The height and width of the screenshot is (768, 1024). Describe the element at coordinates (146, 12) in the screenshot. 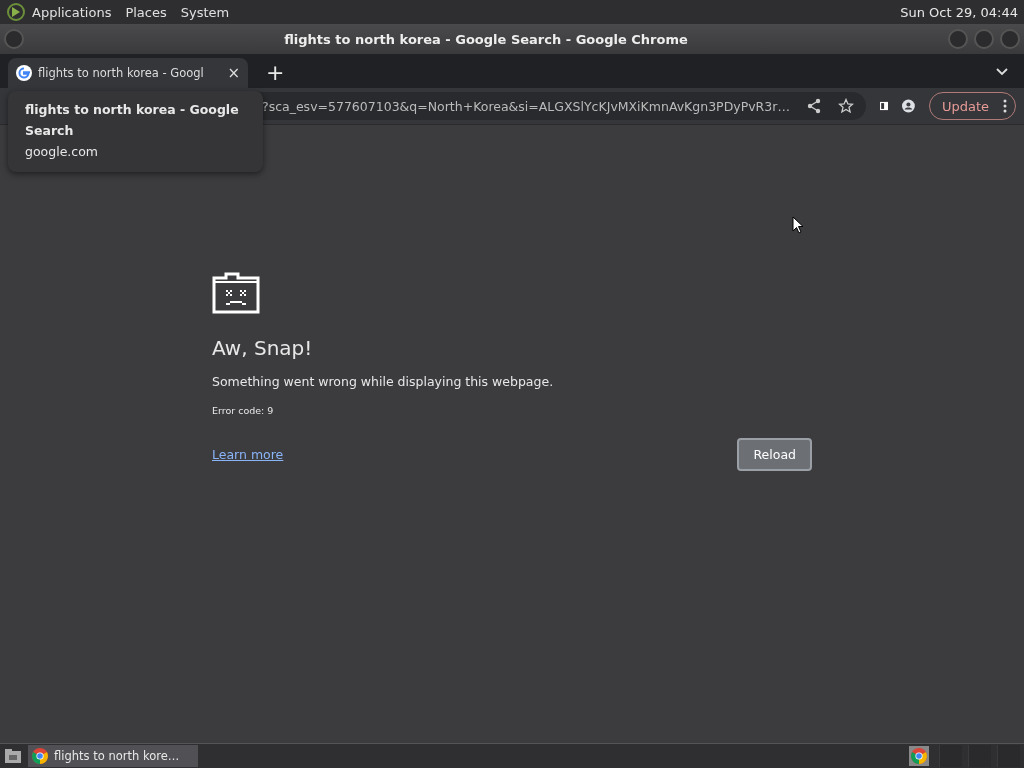

I see `panel-menu: Places` at that location.